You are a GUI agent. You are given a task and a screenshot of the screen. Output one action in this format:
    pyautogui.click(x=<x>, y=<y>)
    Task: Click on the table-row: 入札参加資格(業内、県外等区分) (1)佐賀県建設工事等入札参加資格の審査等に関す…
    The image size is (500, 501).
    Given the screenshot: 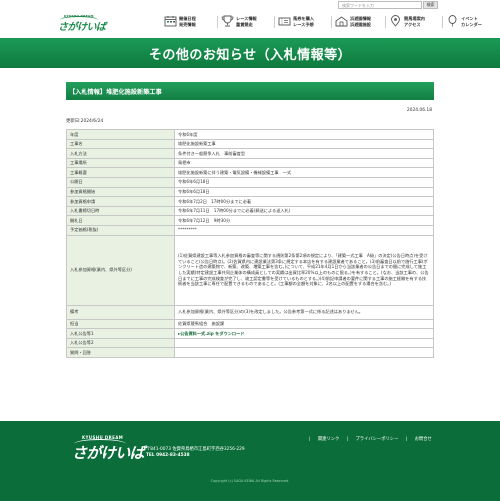 What is the action you would take?
    pyautogui.click(x=250, y=270)
    